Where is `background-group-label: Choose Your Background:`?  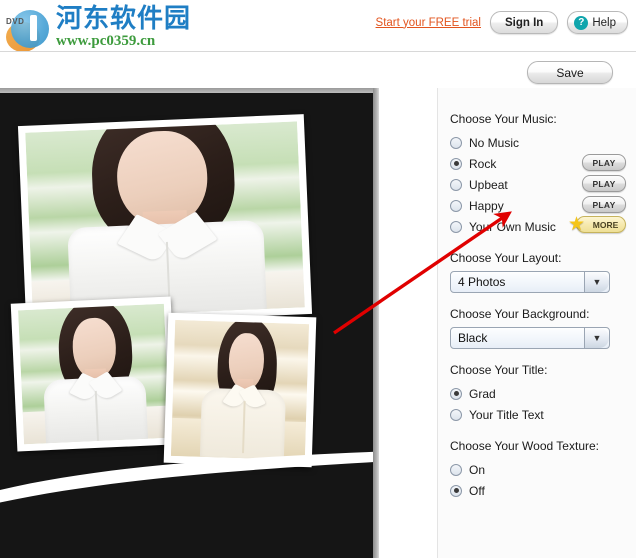
background-group-label: Choose Your Background: is located at coordinates (520, 314).